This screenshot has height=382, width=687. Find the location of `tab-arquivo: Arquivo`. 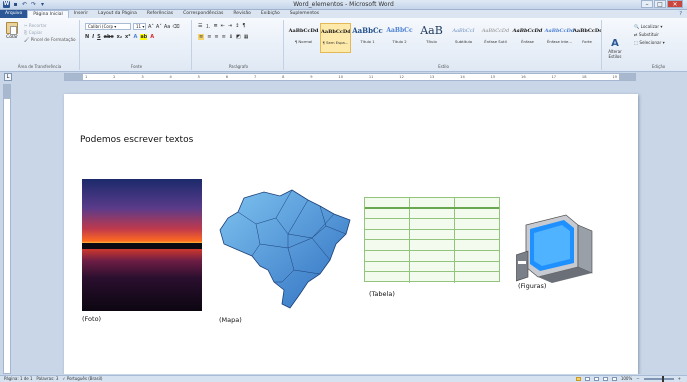

tab-arquivo: Arquivo is located at coordinates (14, 14).